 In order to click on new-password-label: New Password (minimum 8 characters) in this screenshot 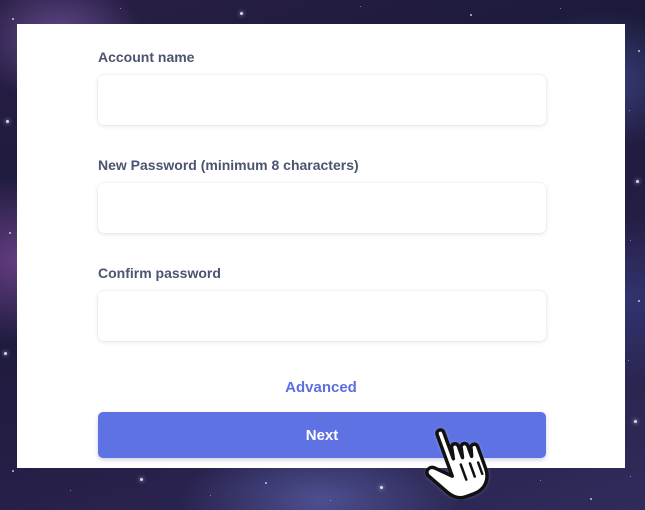, I will do `click(228, 165)`.